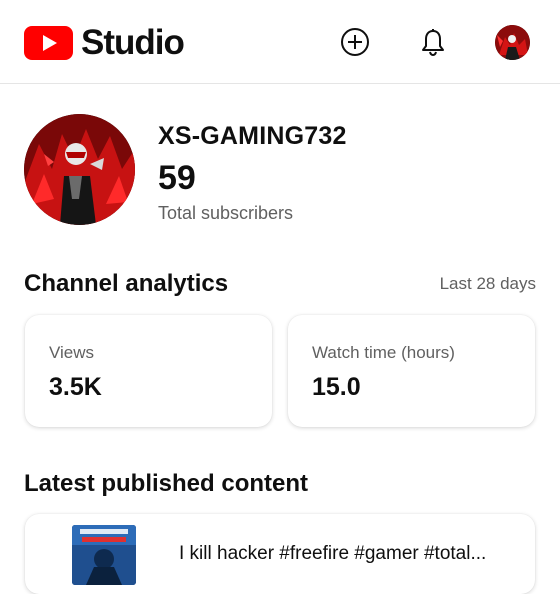  I want to click on youtube-studio-logo: Studio, so click(104, 42).